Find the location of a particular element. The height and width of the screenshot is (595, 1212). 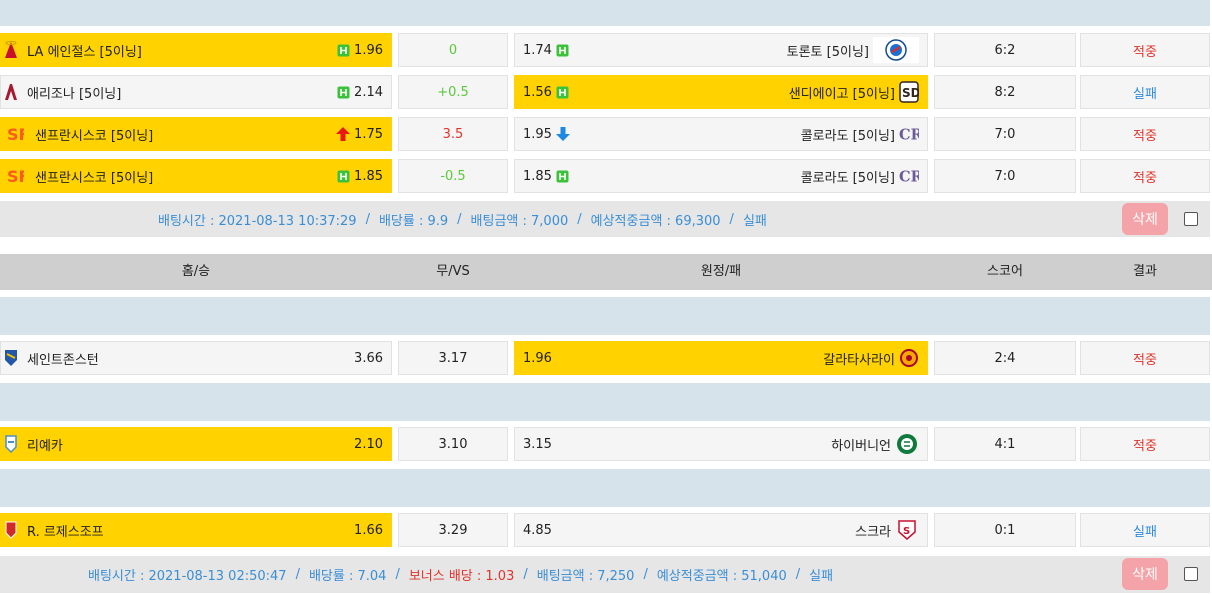

bet-time: 배팅시간 : 2021-08-13 10:37:29 is located at coordinates (257, 221).